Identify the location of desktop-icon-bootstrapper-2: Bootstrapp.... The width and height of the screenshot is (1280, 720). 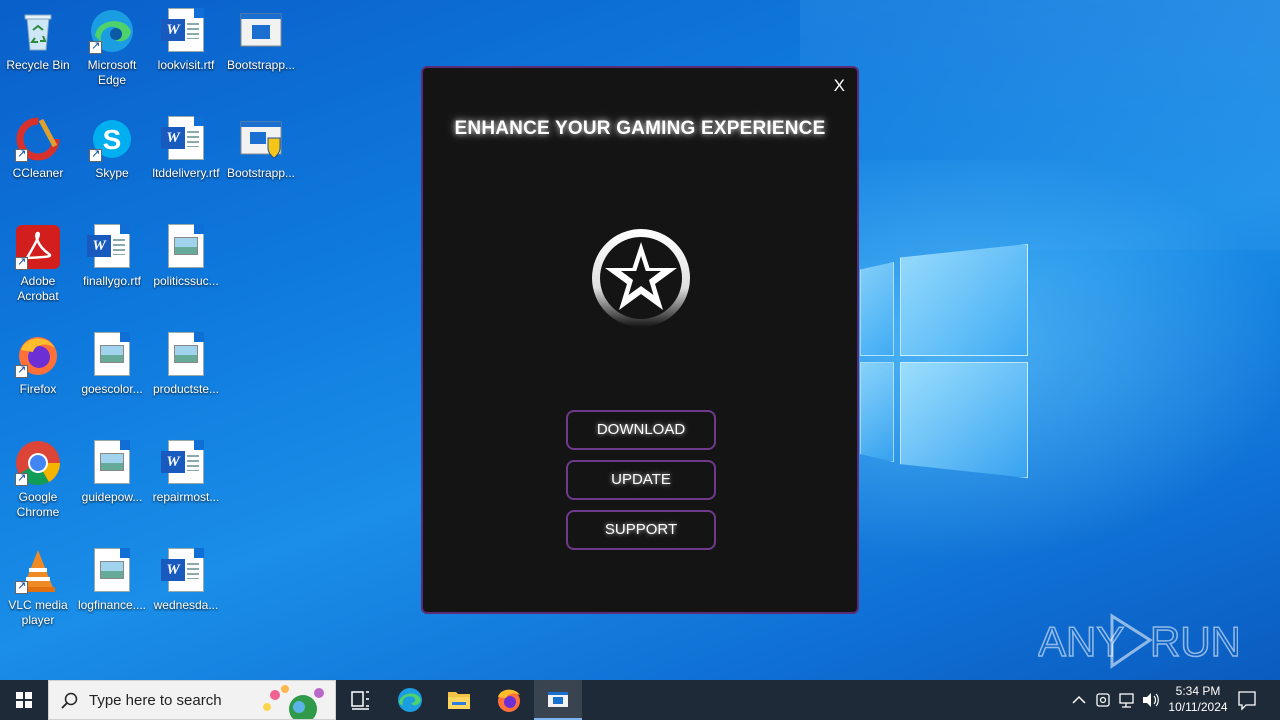
(261, 148).